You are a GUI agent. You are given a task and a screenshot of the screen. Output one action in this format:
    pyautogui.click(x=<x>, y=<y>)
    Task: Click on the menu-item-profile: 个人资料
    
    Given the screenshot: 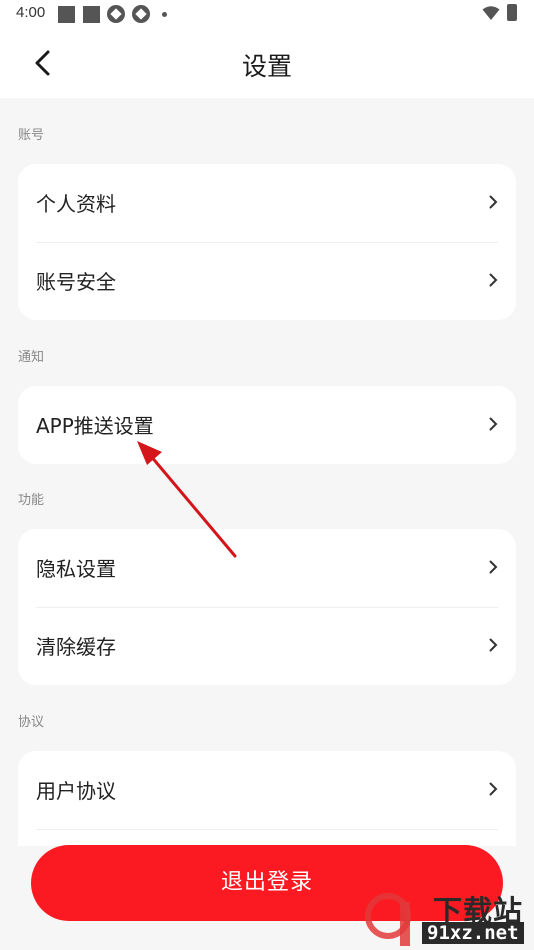 What is the action you would take?
    pyautogui.click(x=267, y=203)
    